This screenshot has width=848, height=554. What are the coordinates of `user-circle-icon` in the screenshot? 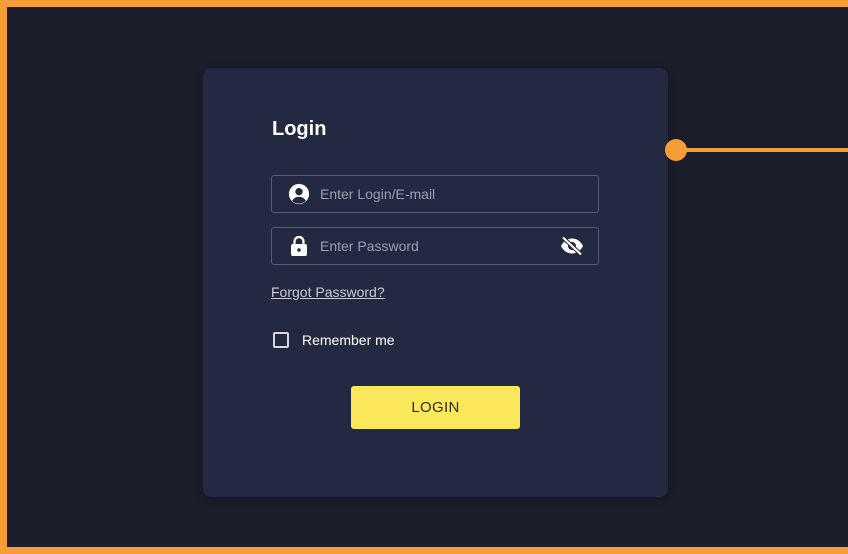 It's located at (299, 194).